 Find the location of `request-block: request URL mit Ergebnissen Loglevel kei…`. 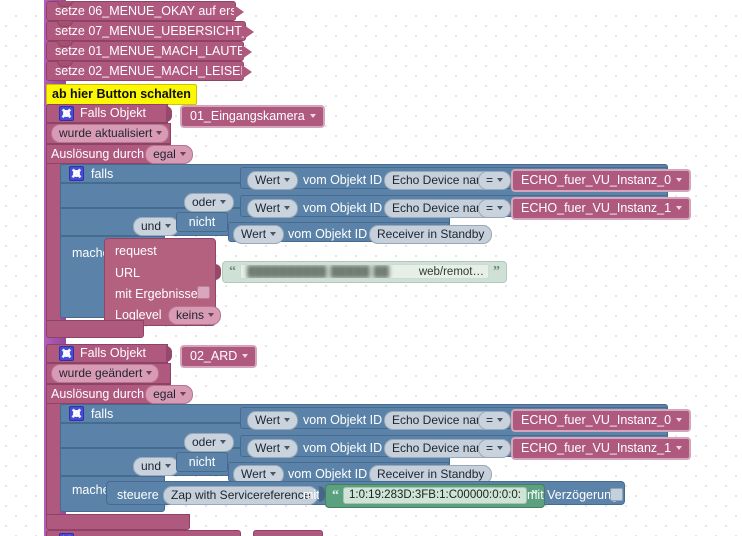

request-block: request URL mit Ergebnissen Loglevel kei… is located at coordinates (163, 282).